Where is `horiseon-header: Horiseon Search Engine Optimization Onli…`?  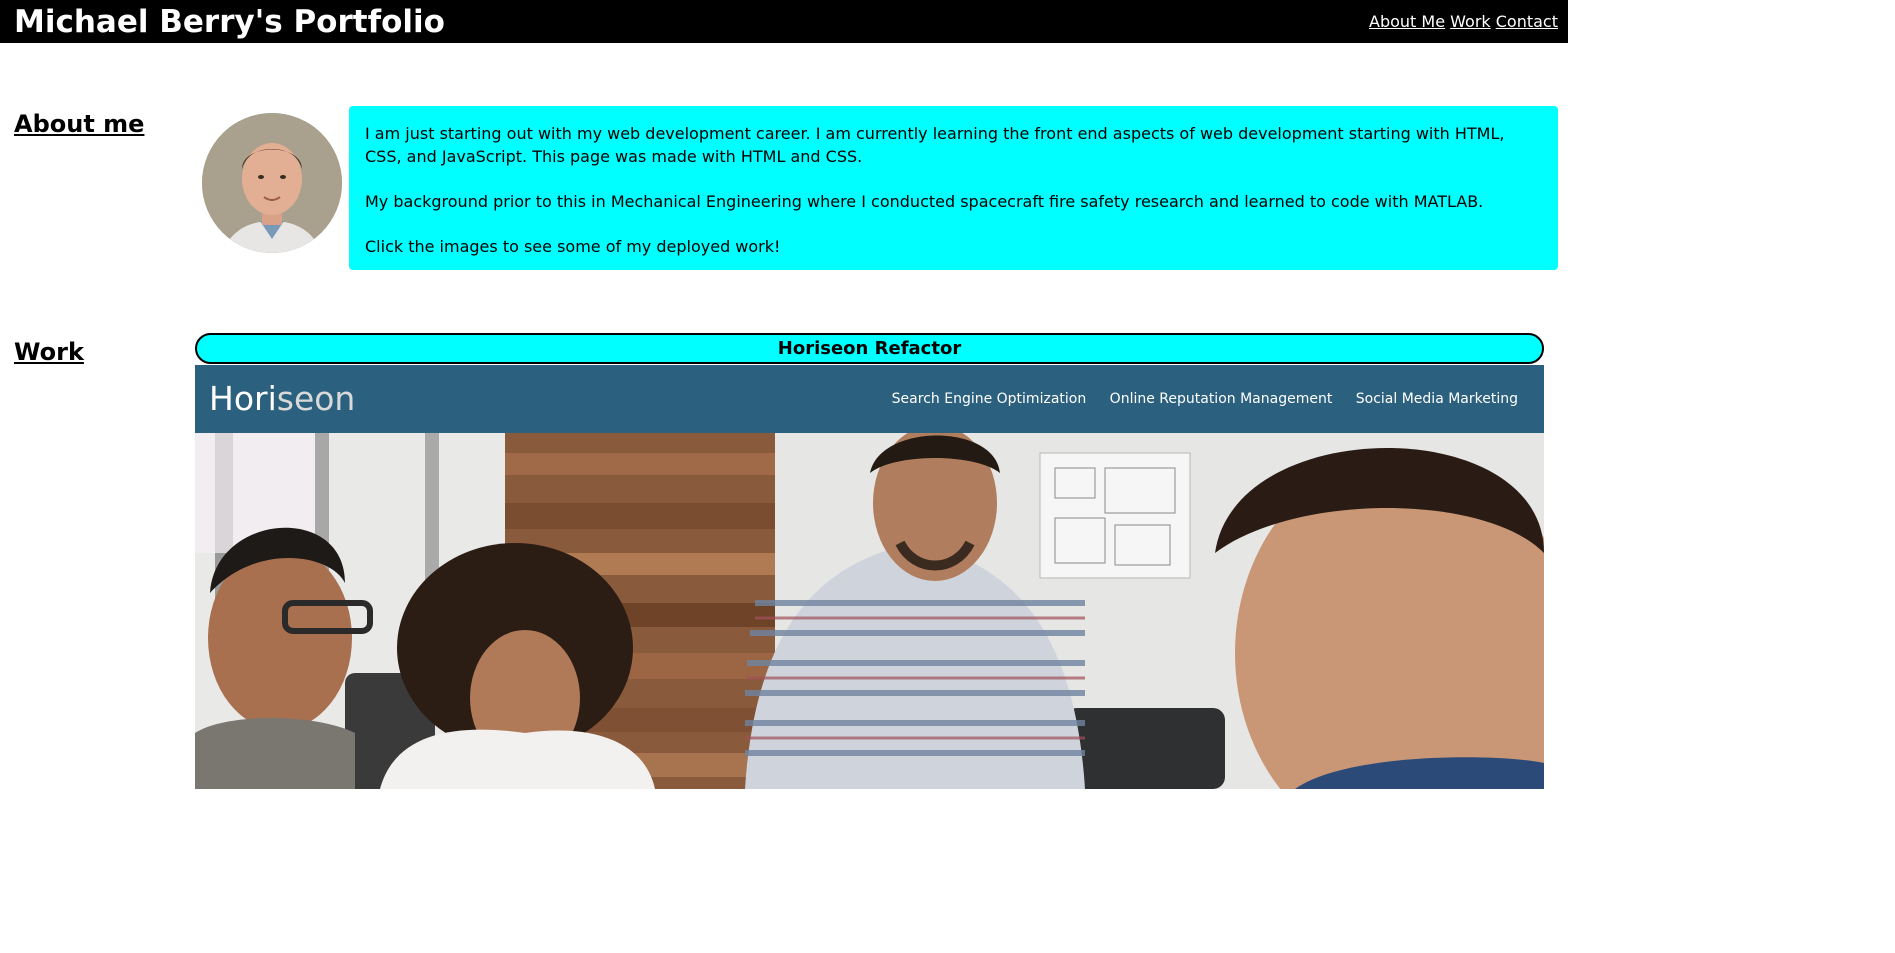 horiseon-header: Horiseon Search Engine Optimization Onli… is located at coordinates (869, 399).